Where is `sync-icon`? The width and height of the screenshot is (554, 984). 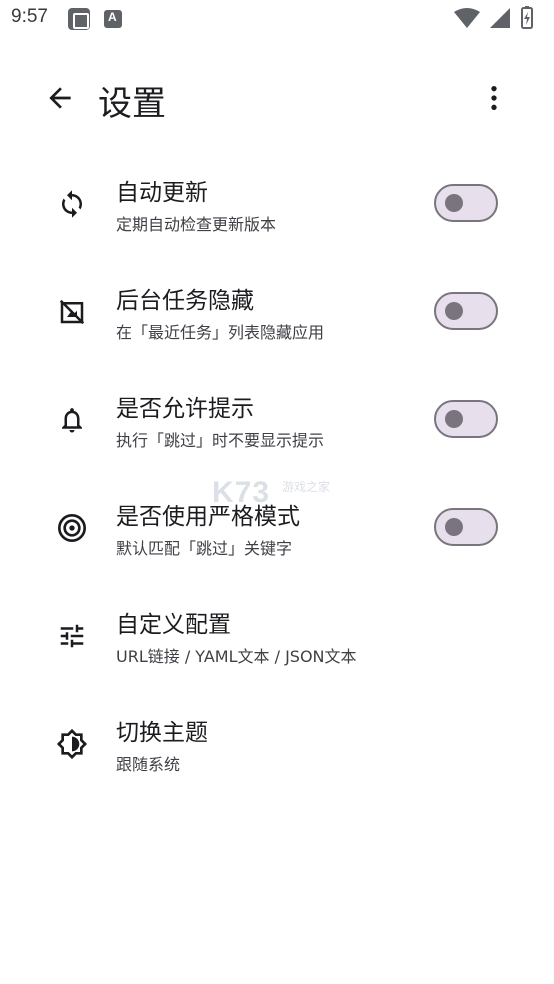
sync-icon is located at coordinates (72, 204).